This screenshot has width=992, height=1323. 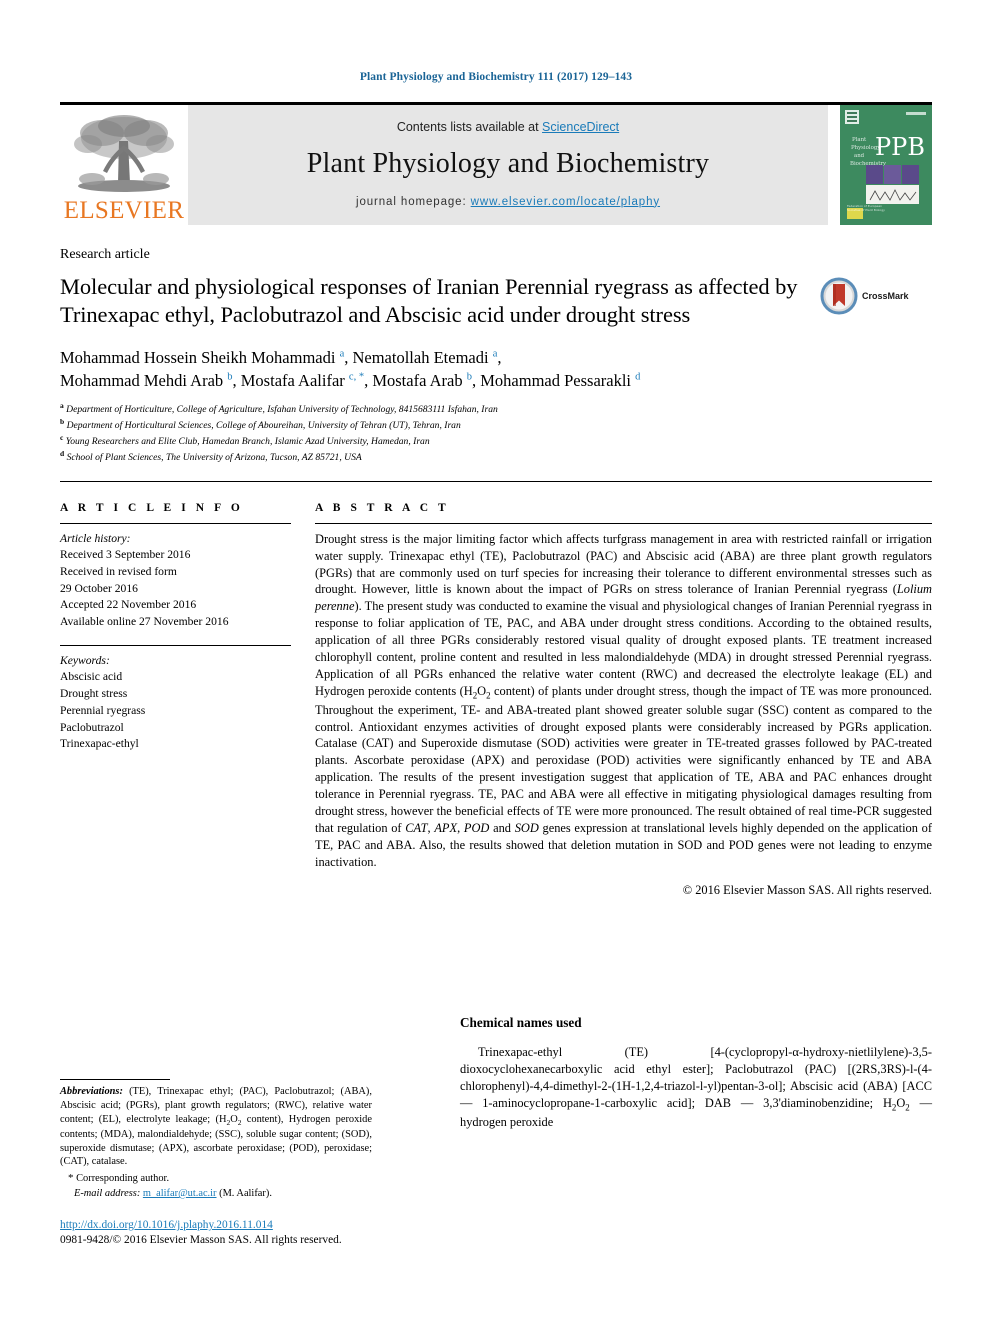 I want to click on keywords-rule, so click(x=175, y=645).